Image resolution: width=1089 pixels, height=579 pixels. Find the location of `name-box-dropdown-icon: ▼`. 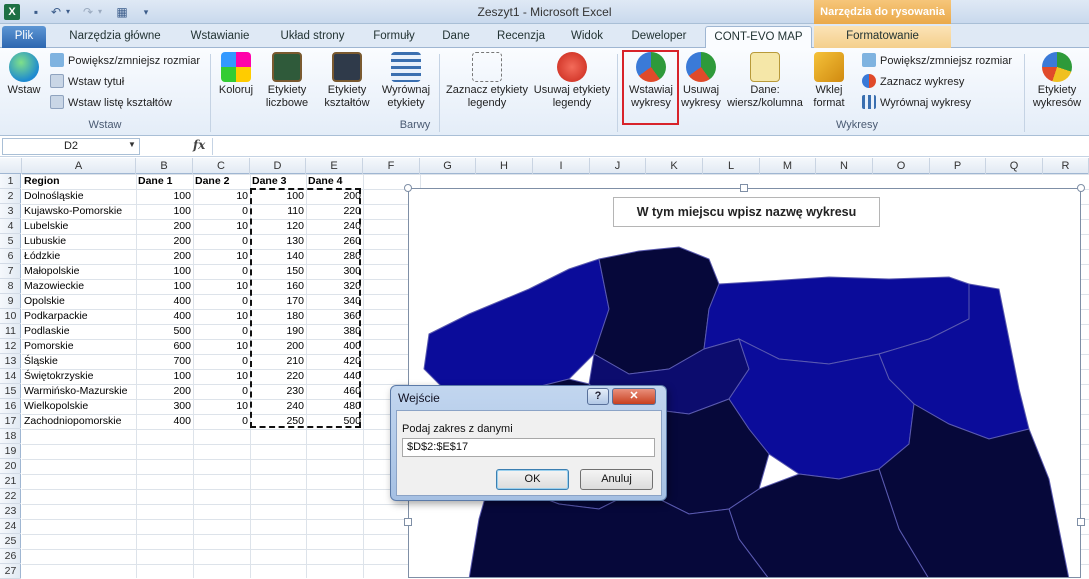

name-box-dropdown-icon: ▼ is located at coordinates (132, 144).